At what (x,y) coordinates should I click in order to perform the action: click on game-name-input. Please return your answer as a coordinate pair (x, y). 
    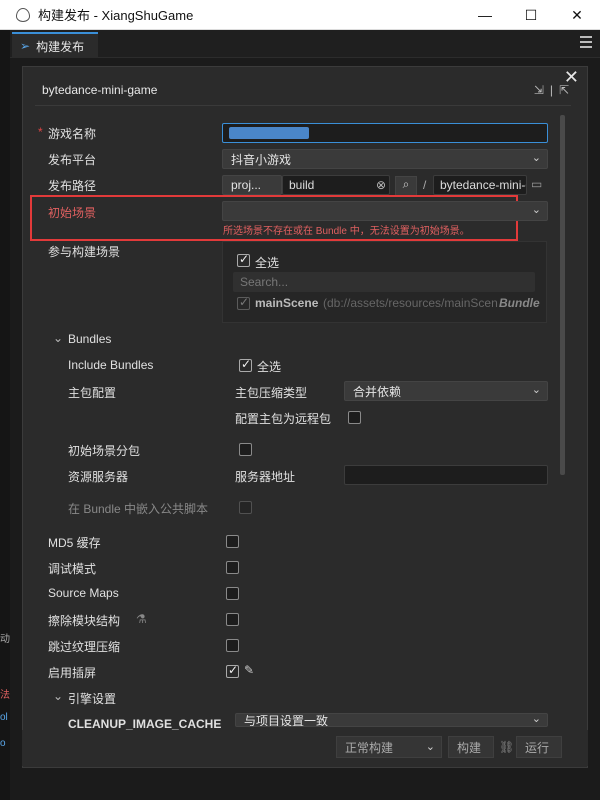
    Looking at the image, I should click on (385, 133).